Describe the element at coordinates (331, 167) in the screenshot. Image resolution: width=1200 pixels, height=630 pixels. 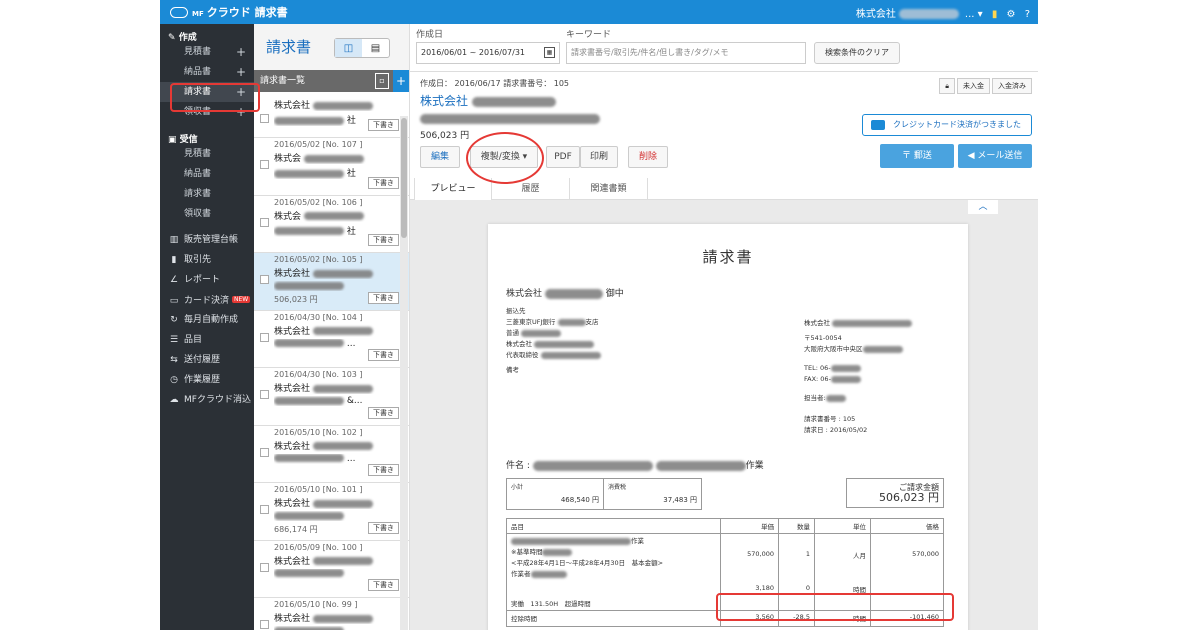
I see `list-item: 2016/05/02 [No. 107 ] 株式会 社下書き` at that location.